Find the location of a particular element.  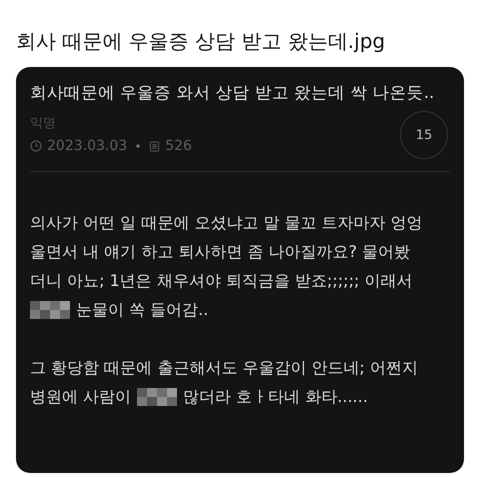

view-count: 526 is located at coordinates (178, 146).